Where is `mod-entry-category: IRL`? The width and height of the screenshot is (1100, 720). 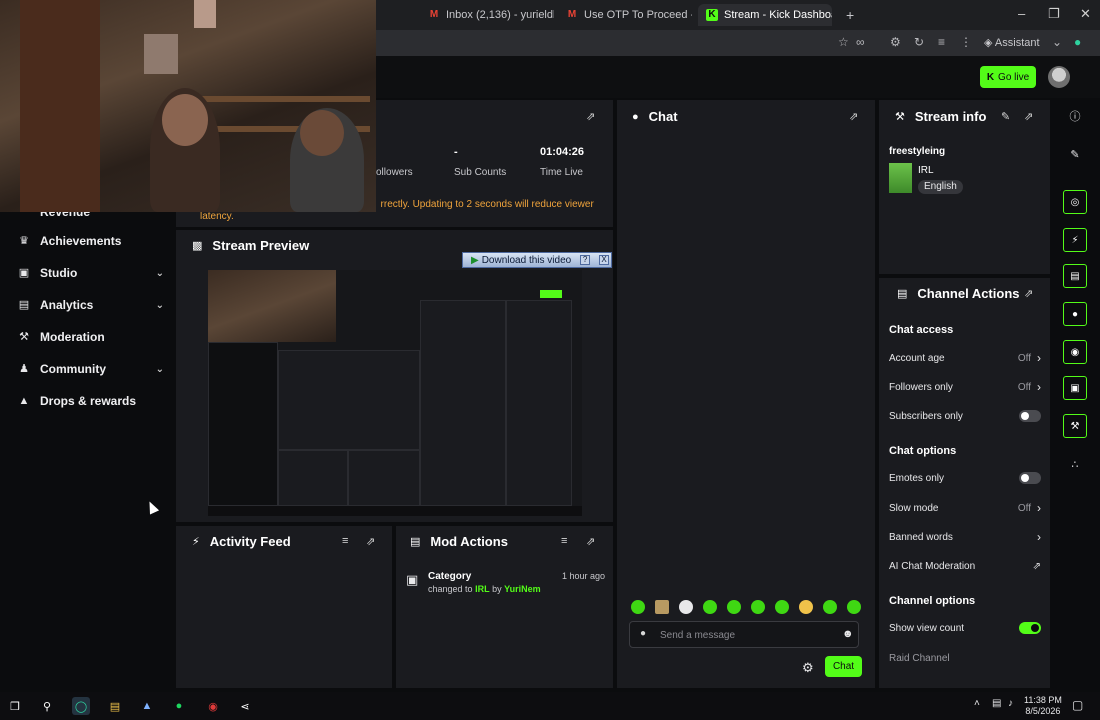 mod-entry-category: IRL is located at coordinates (482, 589).